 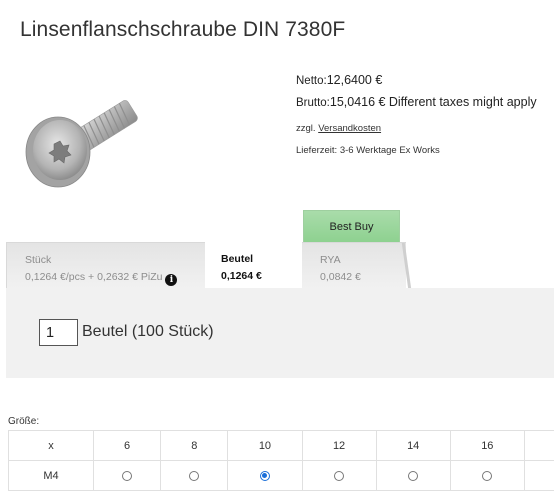 What do you see at coordinates (183, 29) in the screenshot?
I see `page-title: Linsenflanschschraube DIN 7380F` at bounding box center [183, 29].